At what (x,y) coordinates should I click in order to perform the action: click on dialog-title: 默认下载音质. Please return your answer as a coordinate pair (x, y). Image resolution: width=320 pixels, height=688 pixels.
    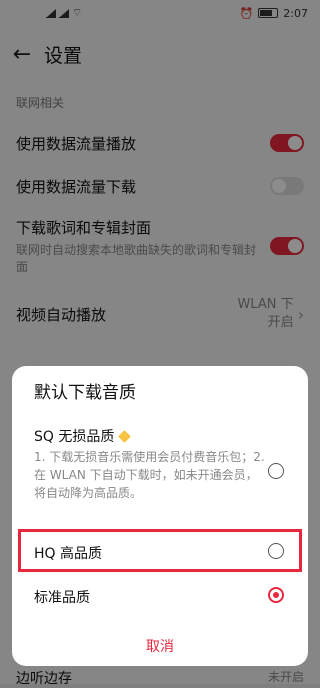
    Looking at the image, I should click on (85, 393).